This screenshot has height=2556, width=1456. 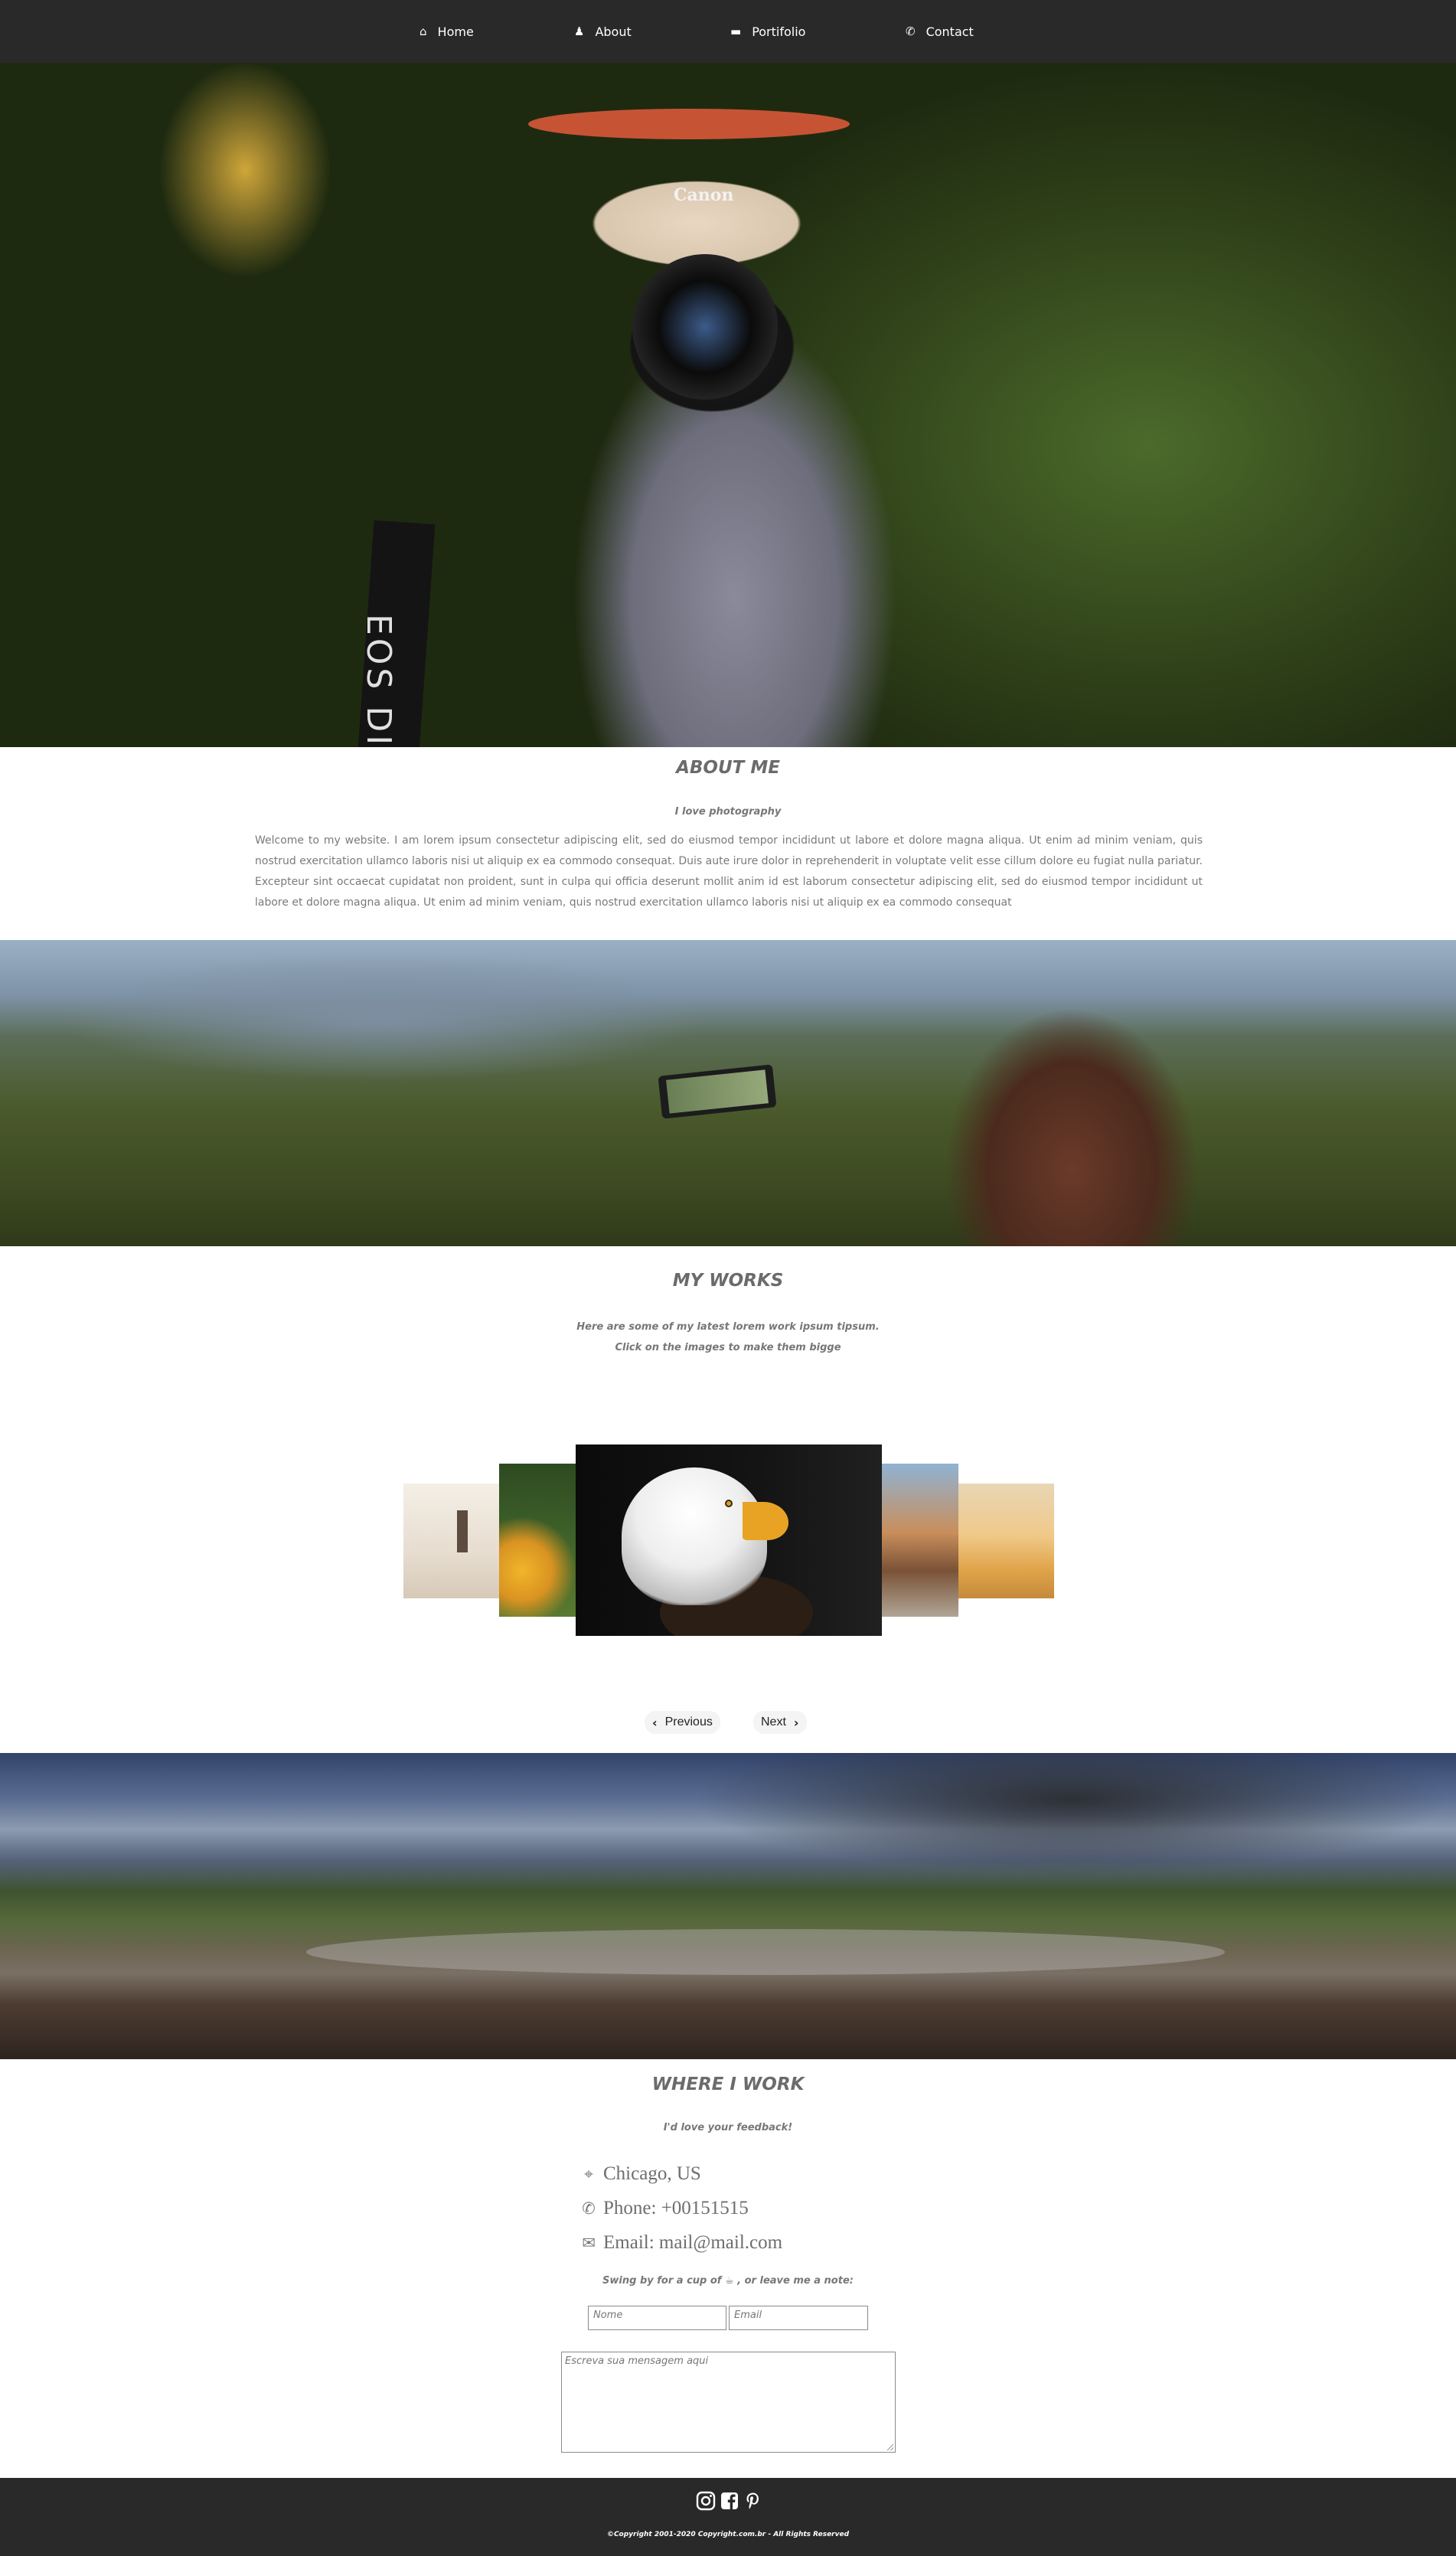 I want to click on chevron-right-icon: ›, so click(x=796, y=1722).